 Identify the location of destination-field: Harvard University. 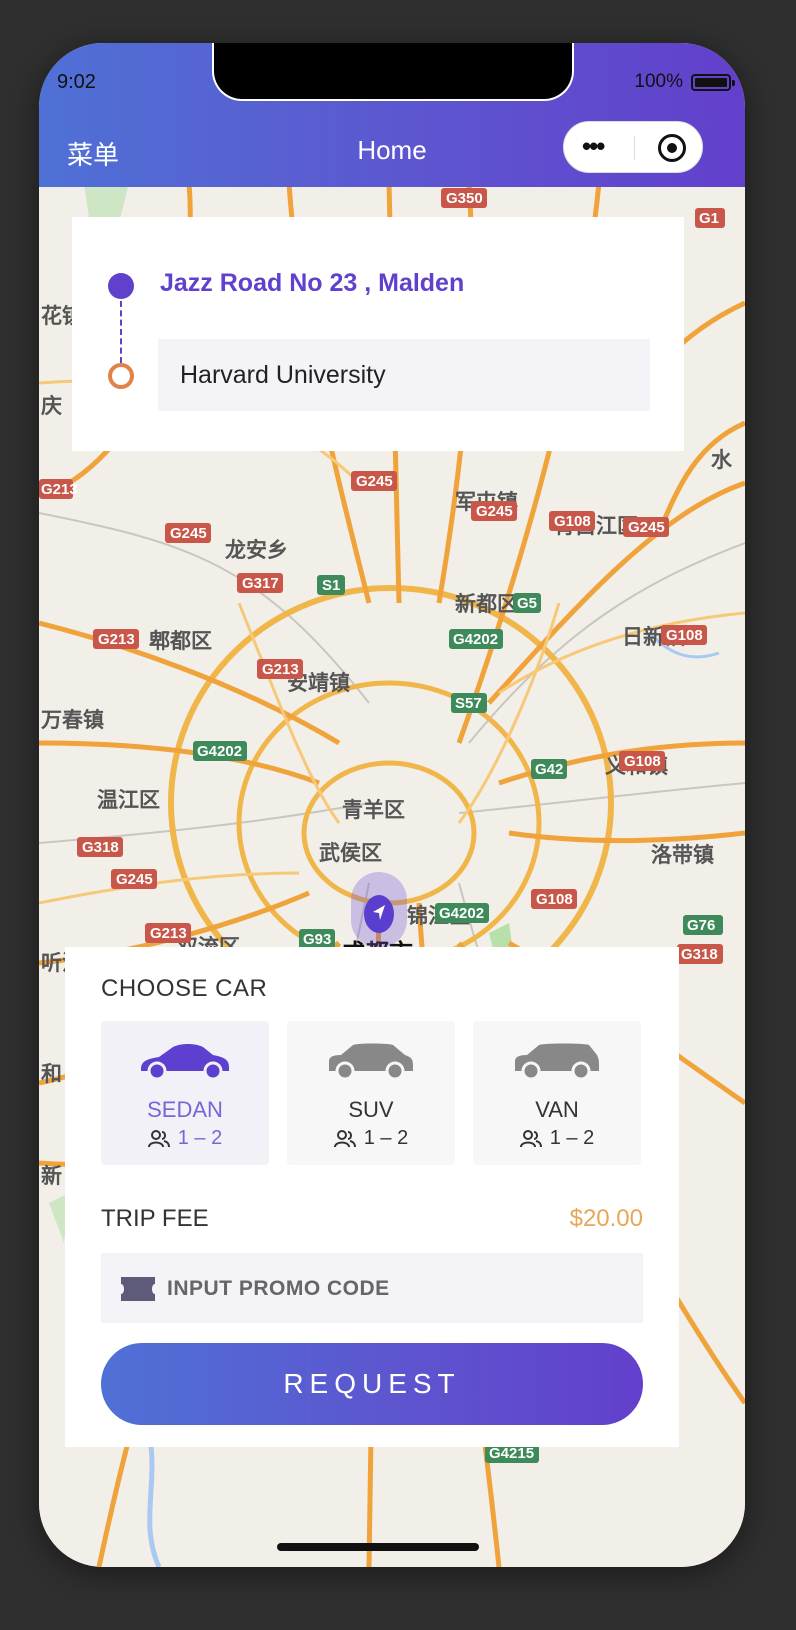
(404, 375).